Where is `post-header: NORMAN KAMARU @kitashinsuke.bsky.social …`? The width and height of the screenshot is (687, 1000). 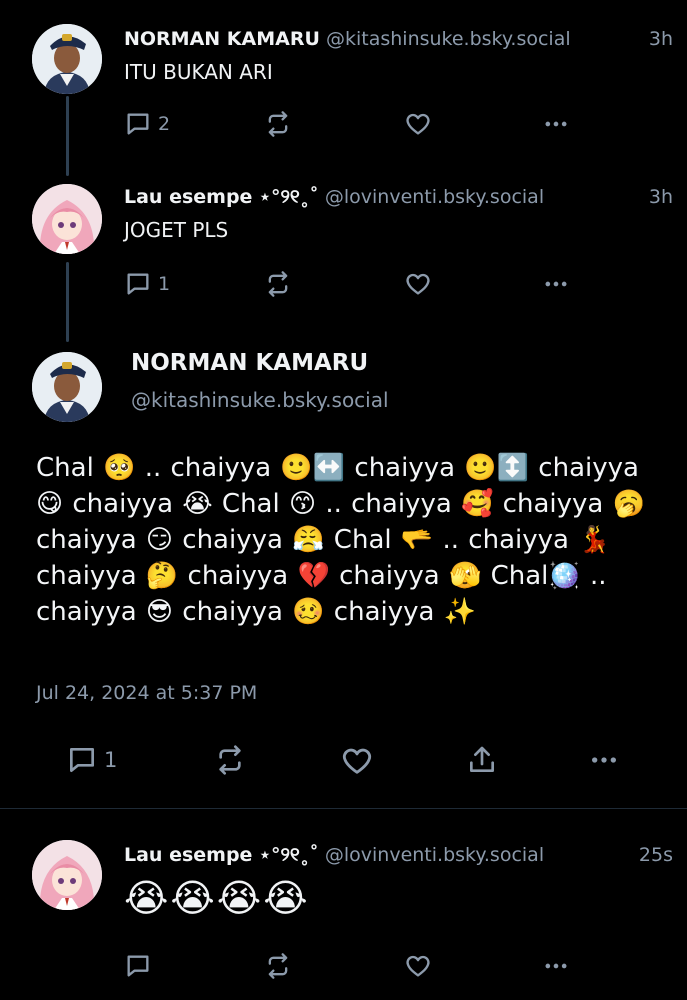 post-header: NORMAN KAMARU @kitashinsuke.bsky.social … is located at coordinates (398, 39).